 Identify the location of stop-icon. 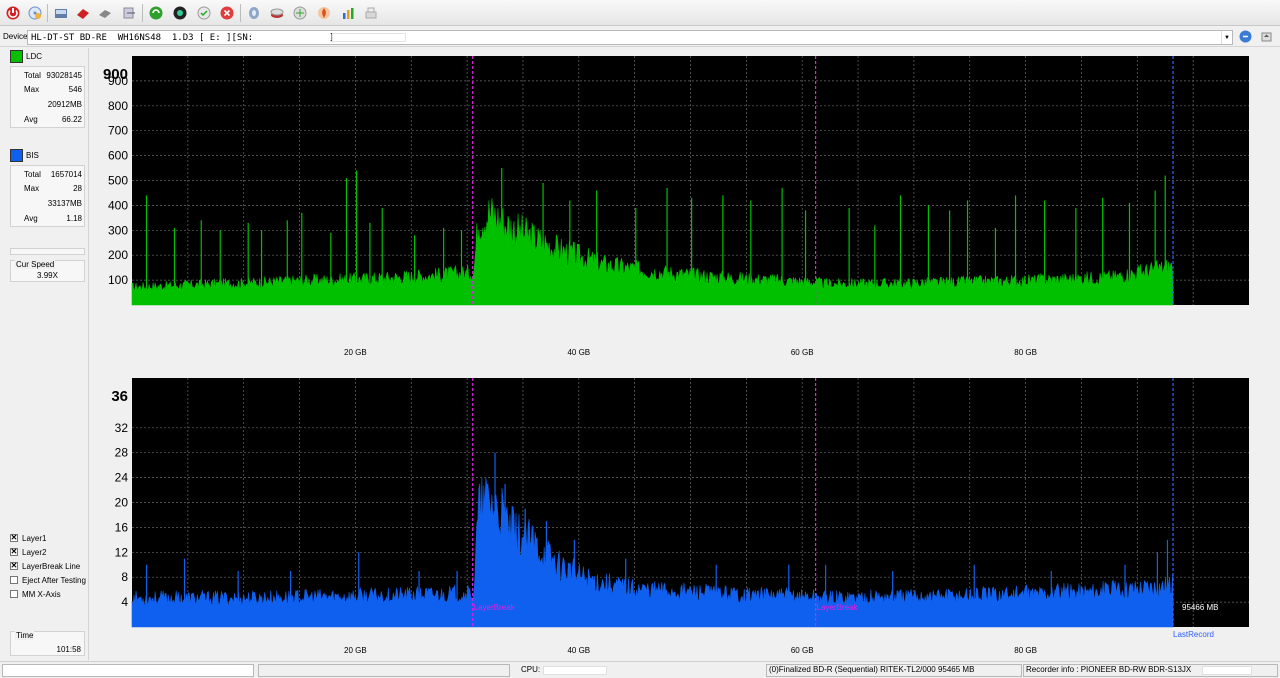
(227, 13).